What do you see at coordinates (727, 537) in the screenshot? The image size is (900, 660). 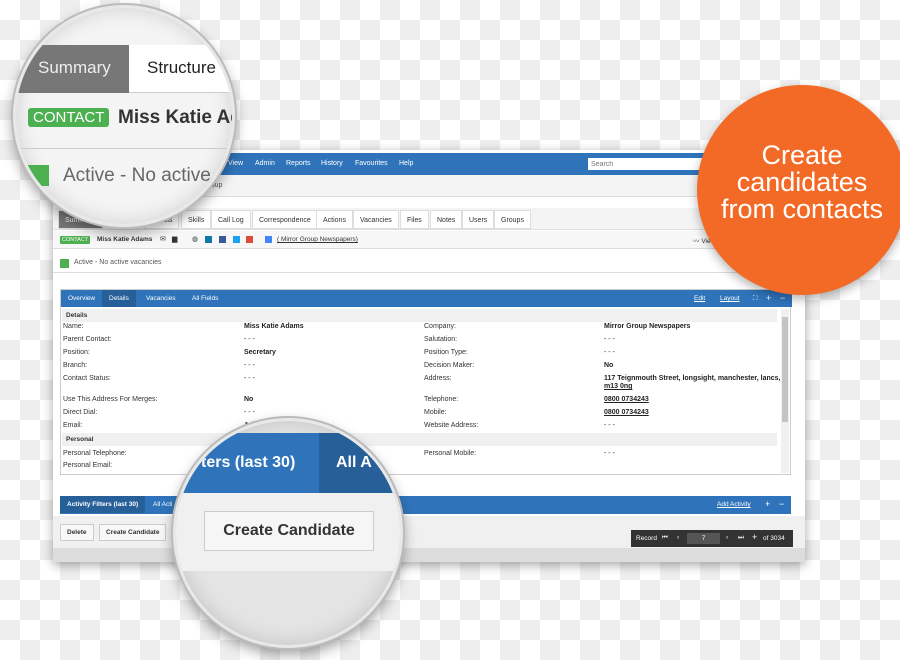 I see `next-record-icon: ›` at bounding box center [727, 537].